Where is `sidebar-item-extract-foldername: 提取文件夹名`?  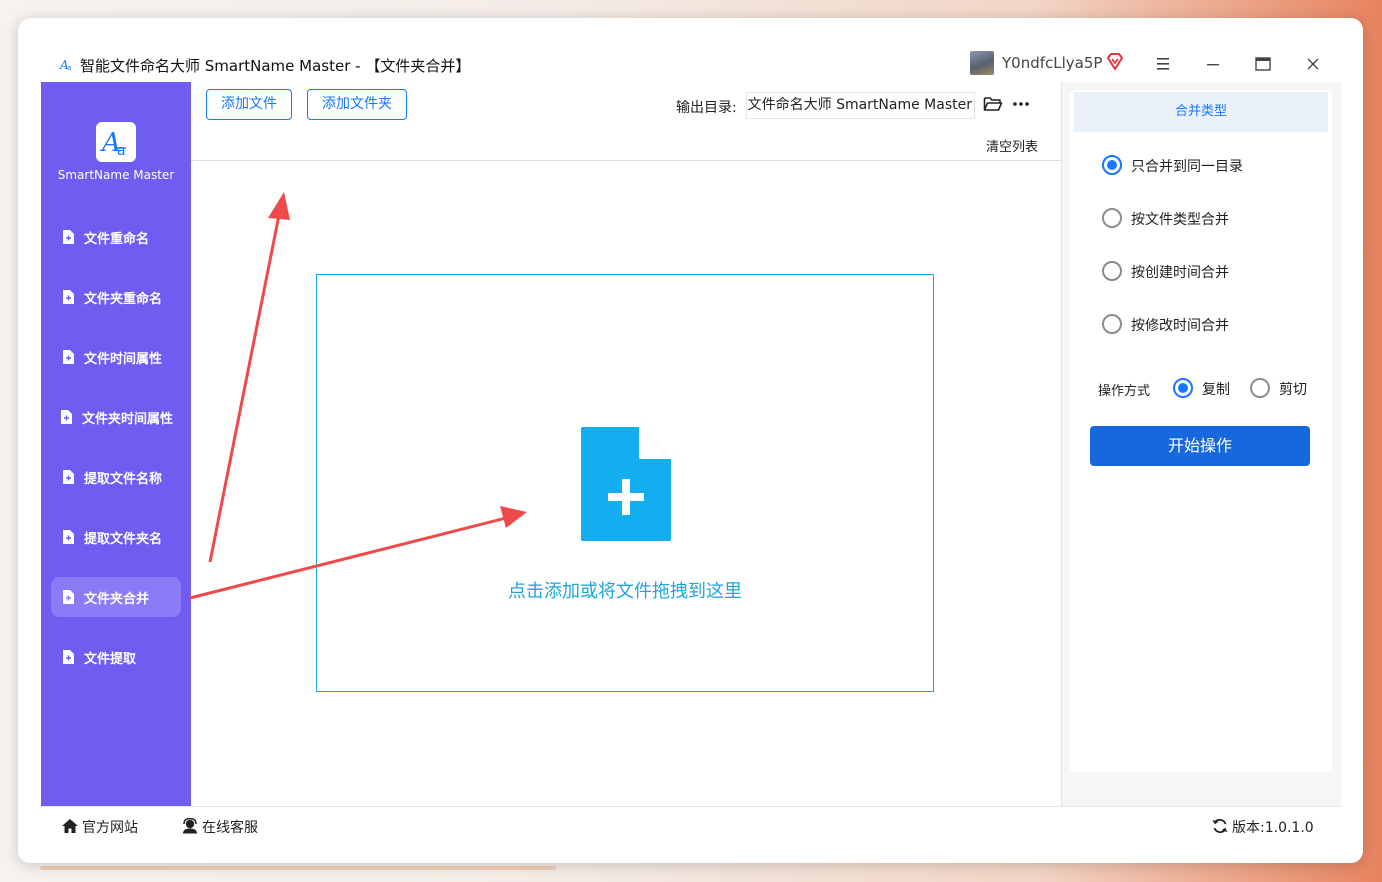 sidebar-item-extract-foldername: 提取文件夹名 is located at coordinates (116, 537).